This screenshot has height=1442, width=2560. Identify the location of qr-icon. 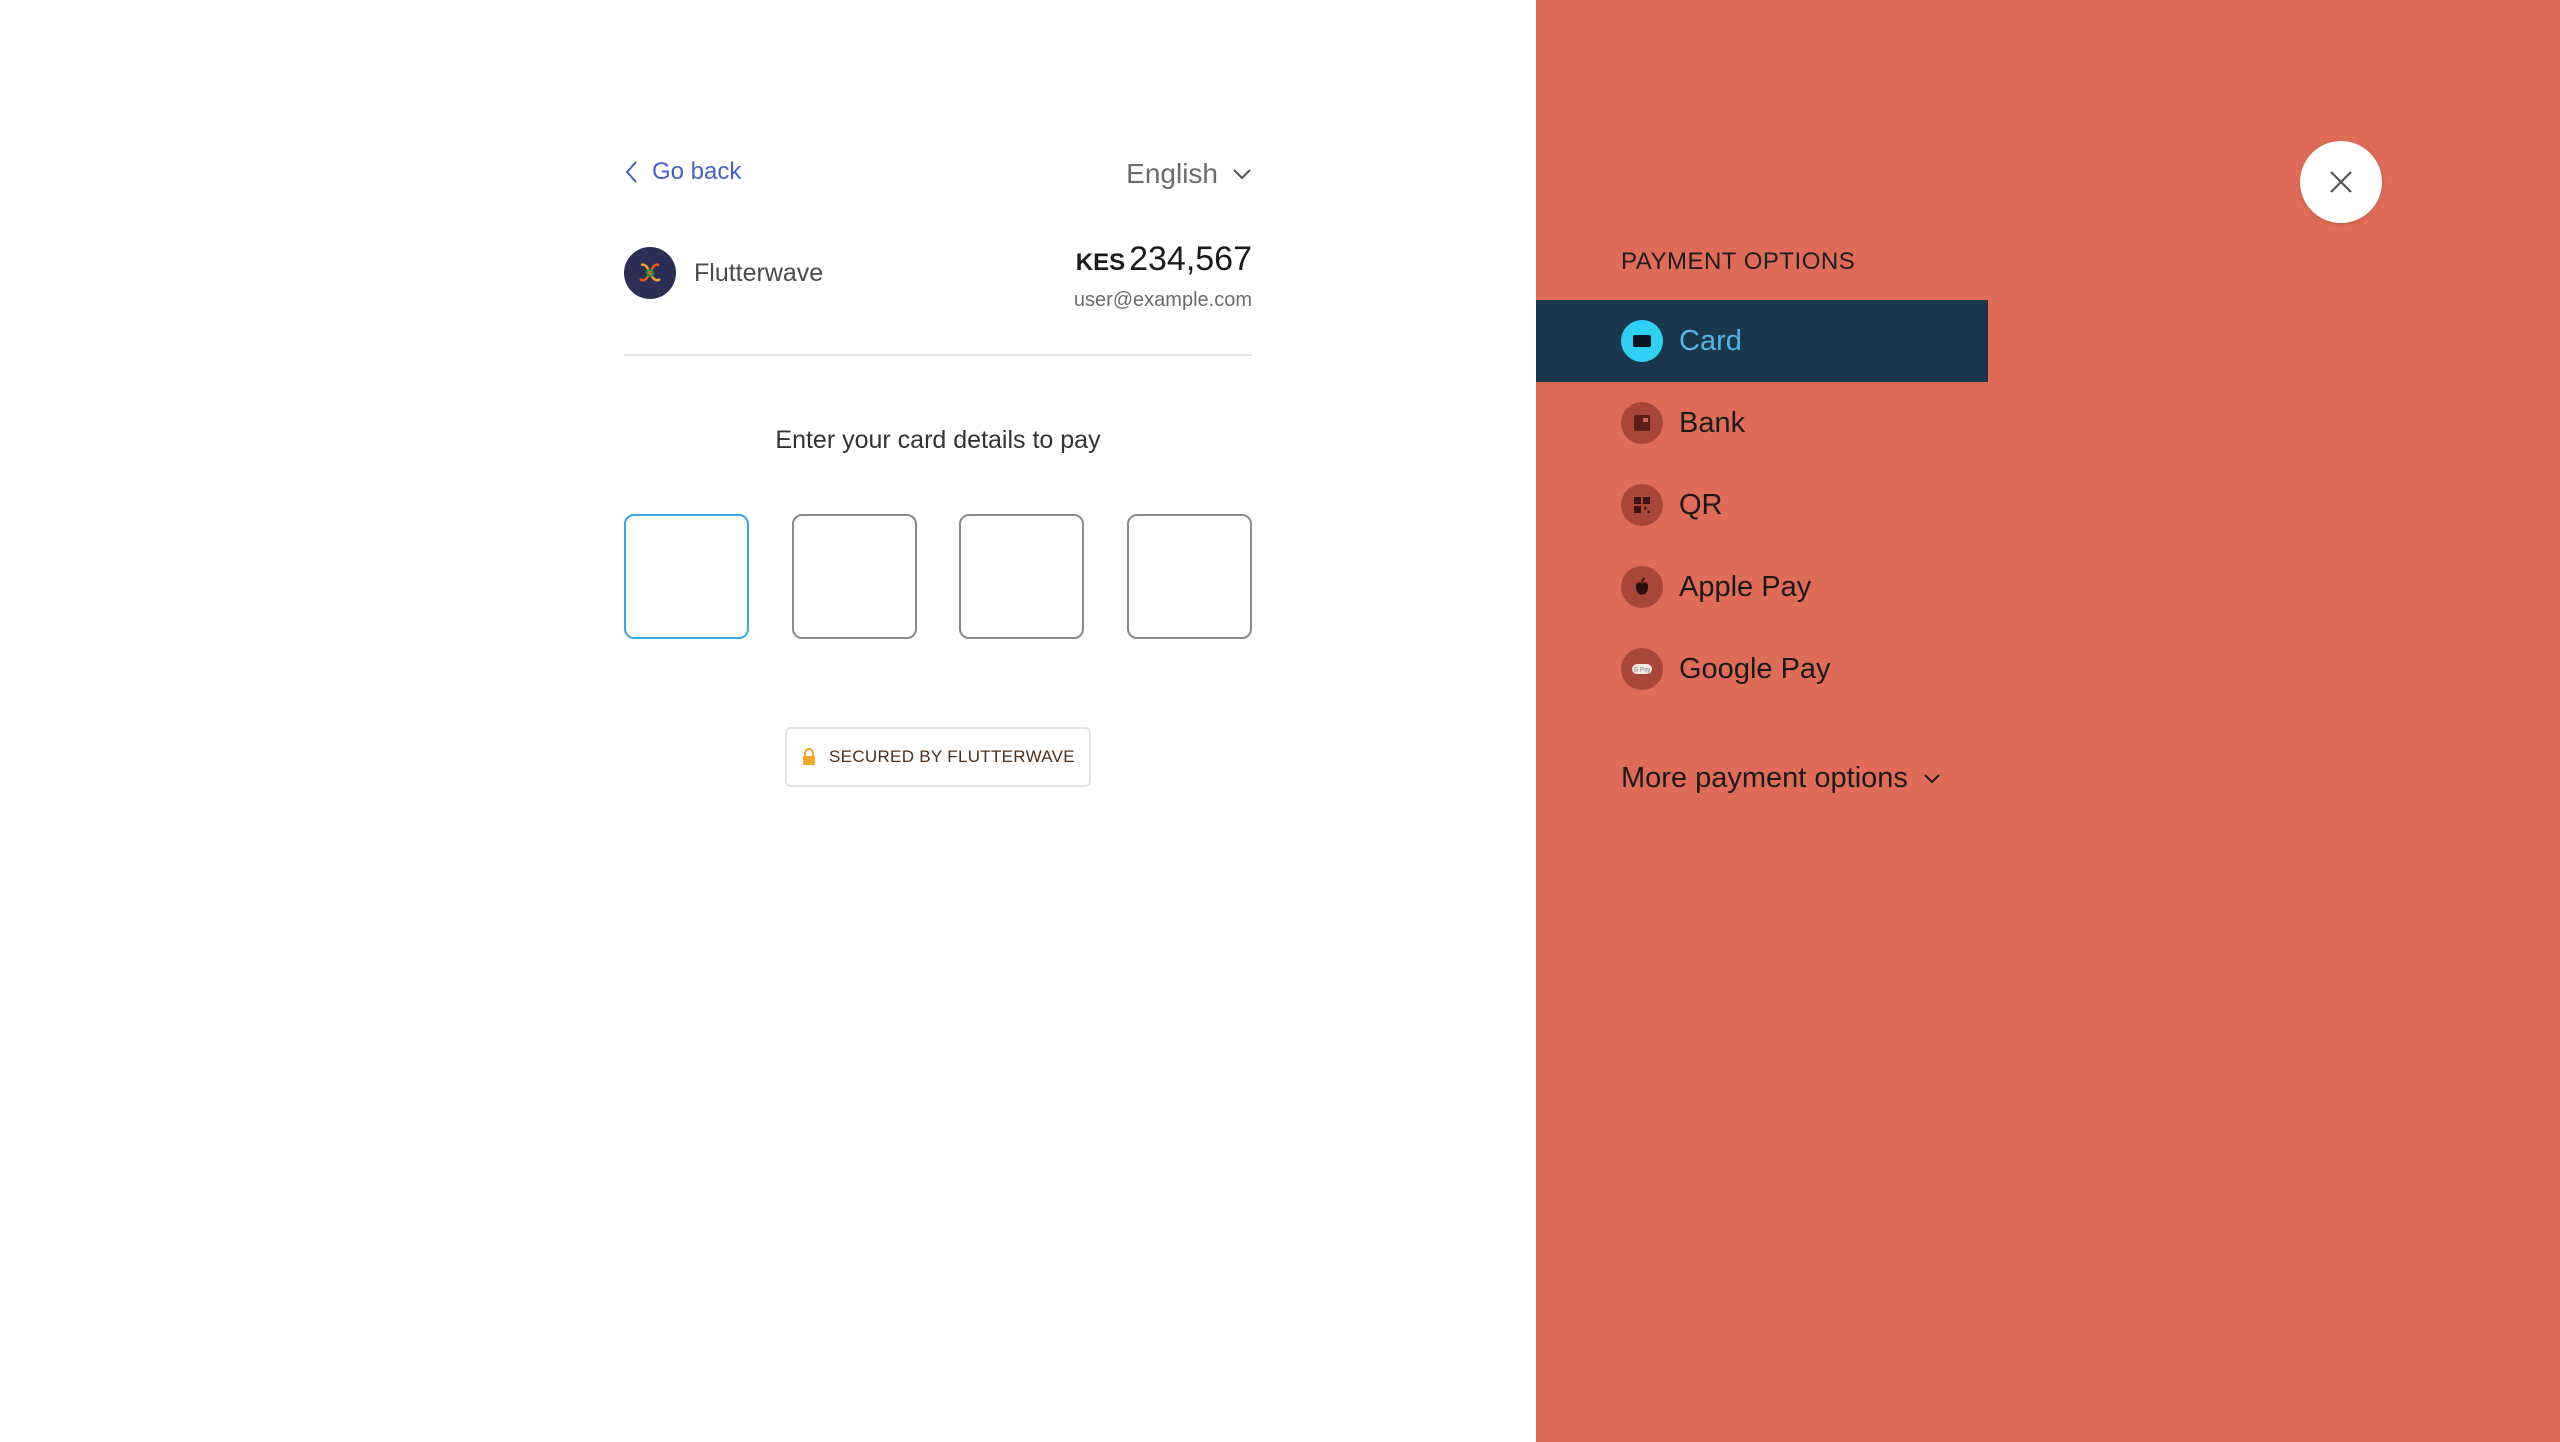
(1642, 505).